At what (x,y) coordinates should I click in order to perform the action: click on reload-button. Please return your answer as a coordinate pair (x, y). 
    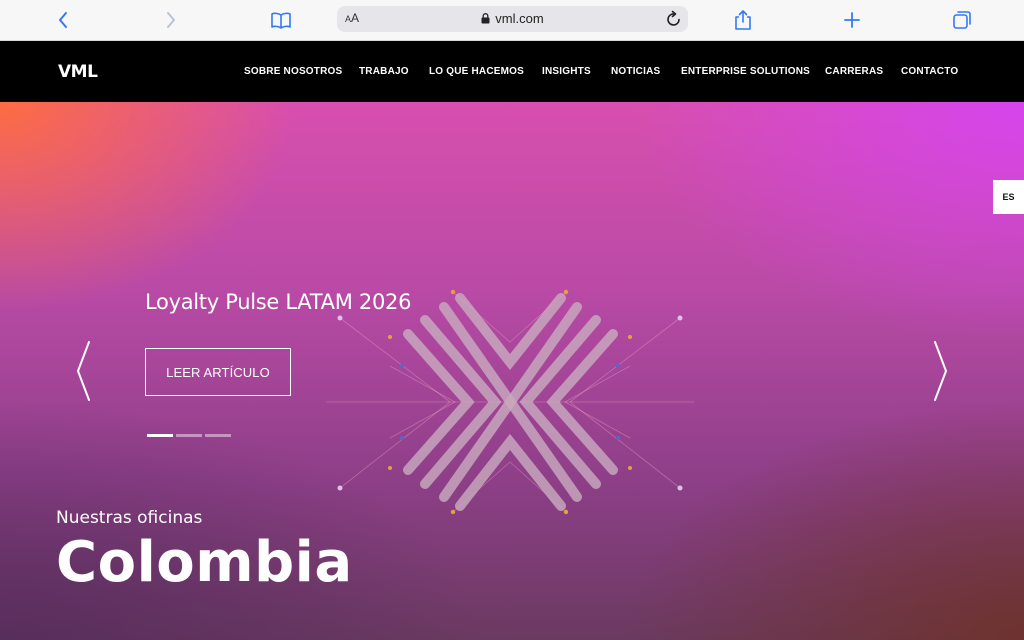
    Looking at the image, I should click on (674, 21).